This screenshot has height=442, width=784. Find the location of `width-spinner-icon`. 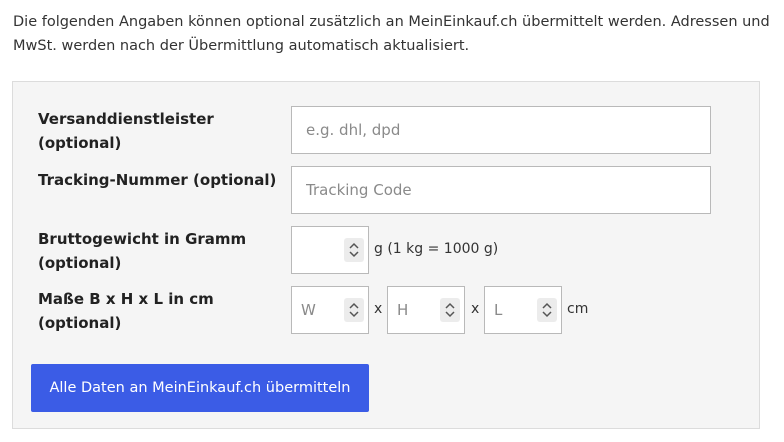

width-spinner-icon is located at coordinates (354, 310).